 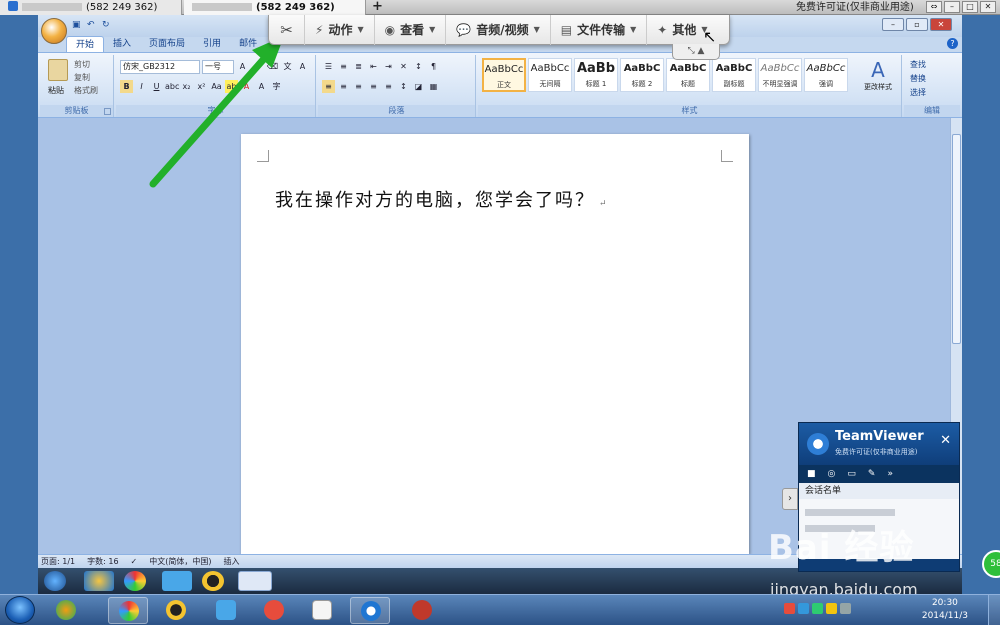 I want to click on clock: 20:30 2014/11/3, so click(x=945, y=610).